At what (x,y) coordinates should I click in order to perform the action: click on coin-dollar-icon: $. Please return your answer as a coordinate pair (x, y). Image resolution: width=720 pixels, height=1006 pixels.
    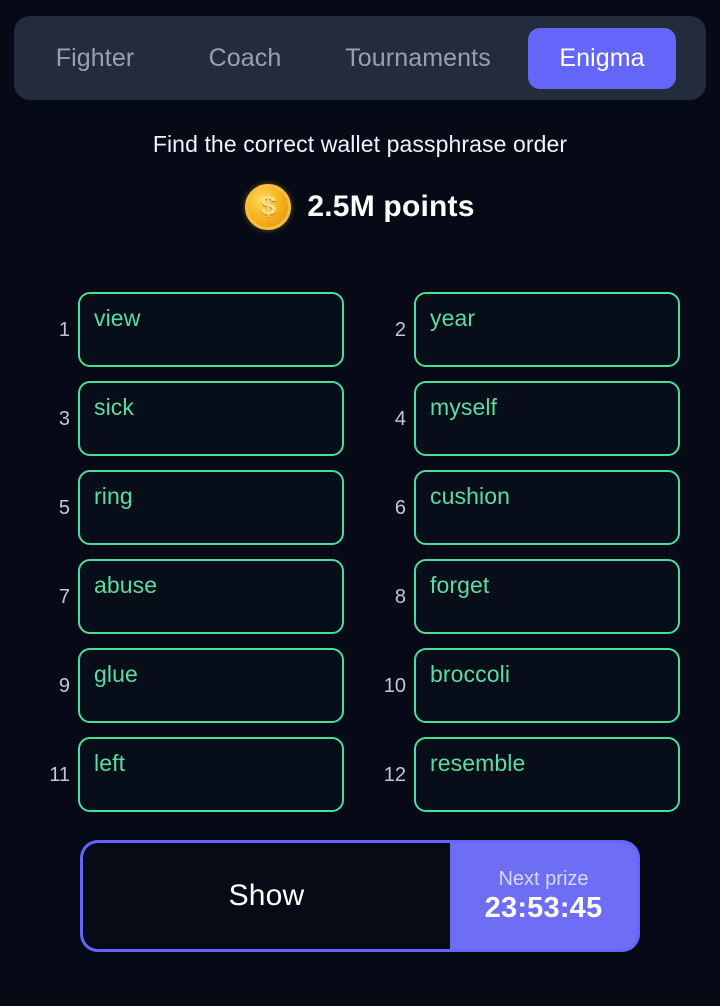
    Looking at the image, I should click on (268, 207).